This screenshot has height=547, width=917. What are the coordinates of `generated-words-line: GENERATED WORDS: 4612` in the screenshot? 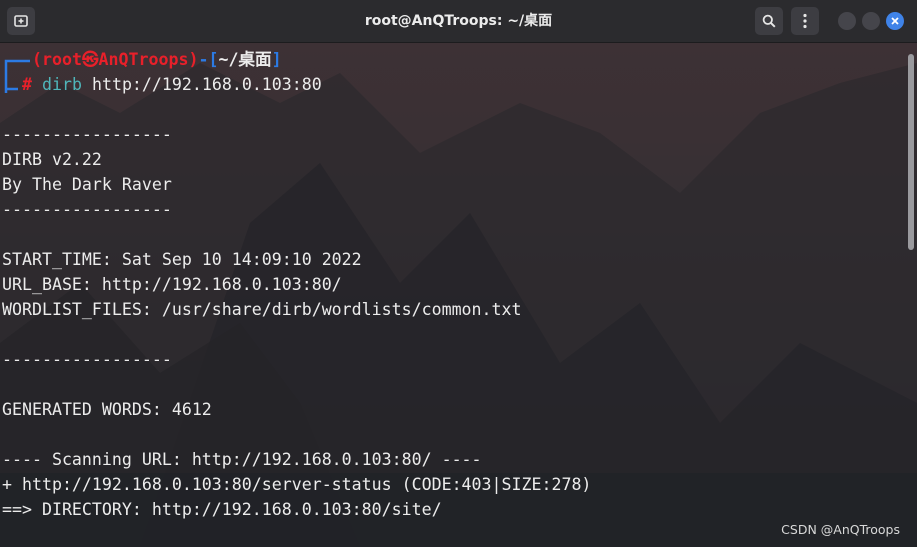 It's located at (107, 409).